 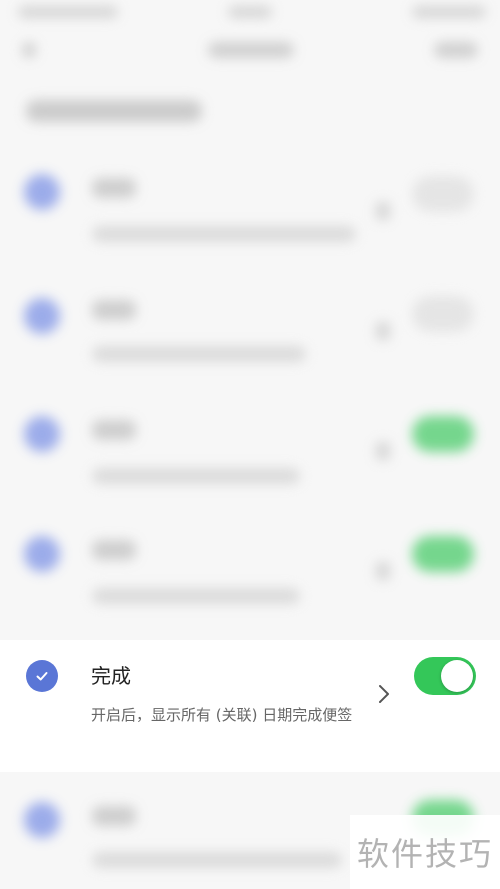 I want to click on toggle-knob, so click(x=457, y=676).